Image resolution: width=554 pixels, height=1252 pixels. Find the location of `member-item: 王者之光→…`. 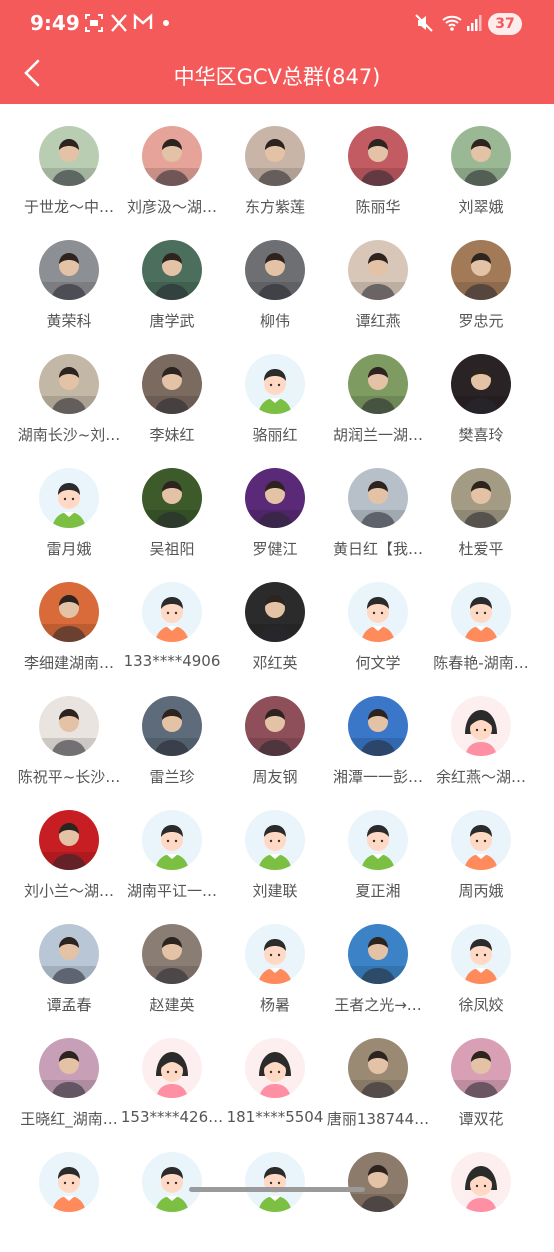

member-item: 王者之光→… is located at coordinates (378, 967).